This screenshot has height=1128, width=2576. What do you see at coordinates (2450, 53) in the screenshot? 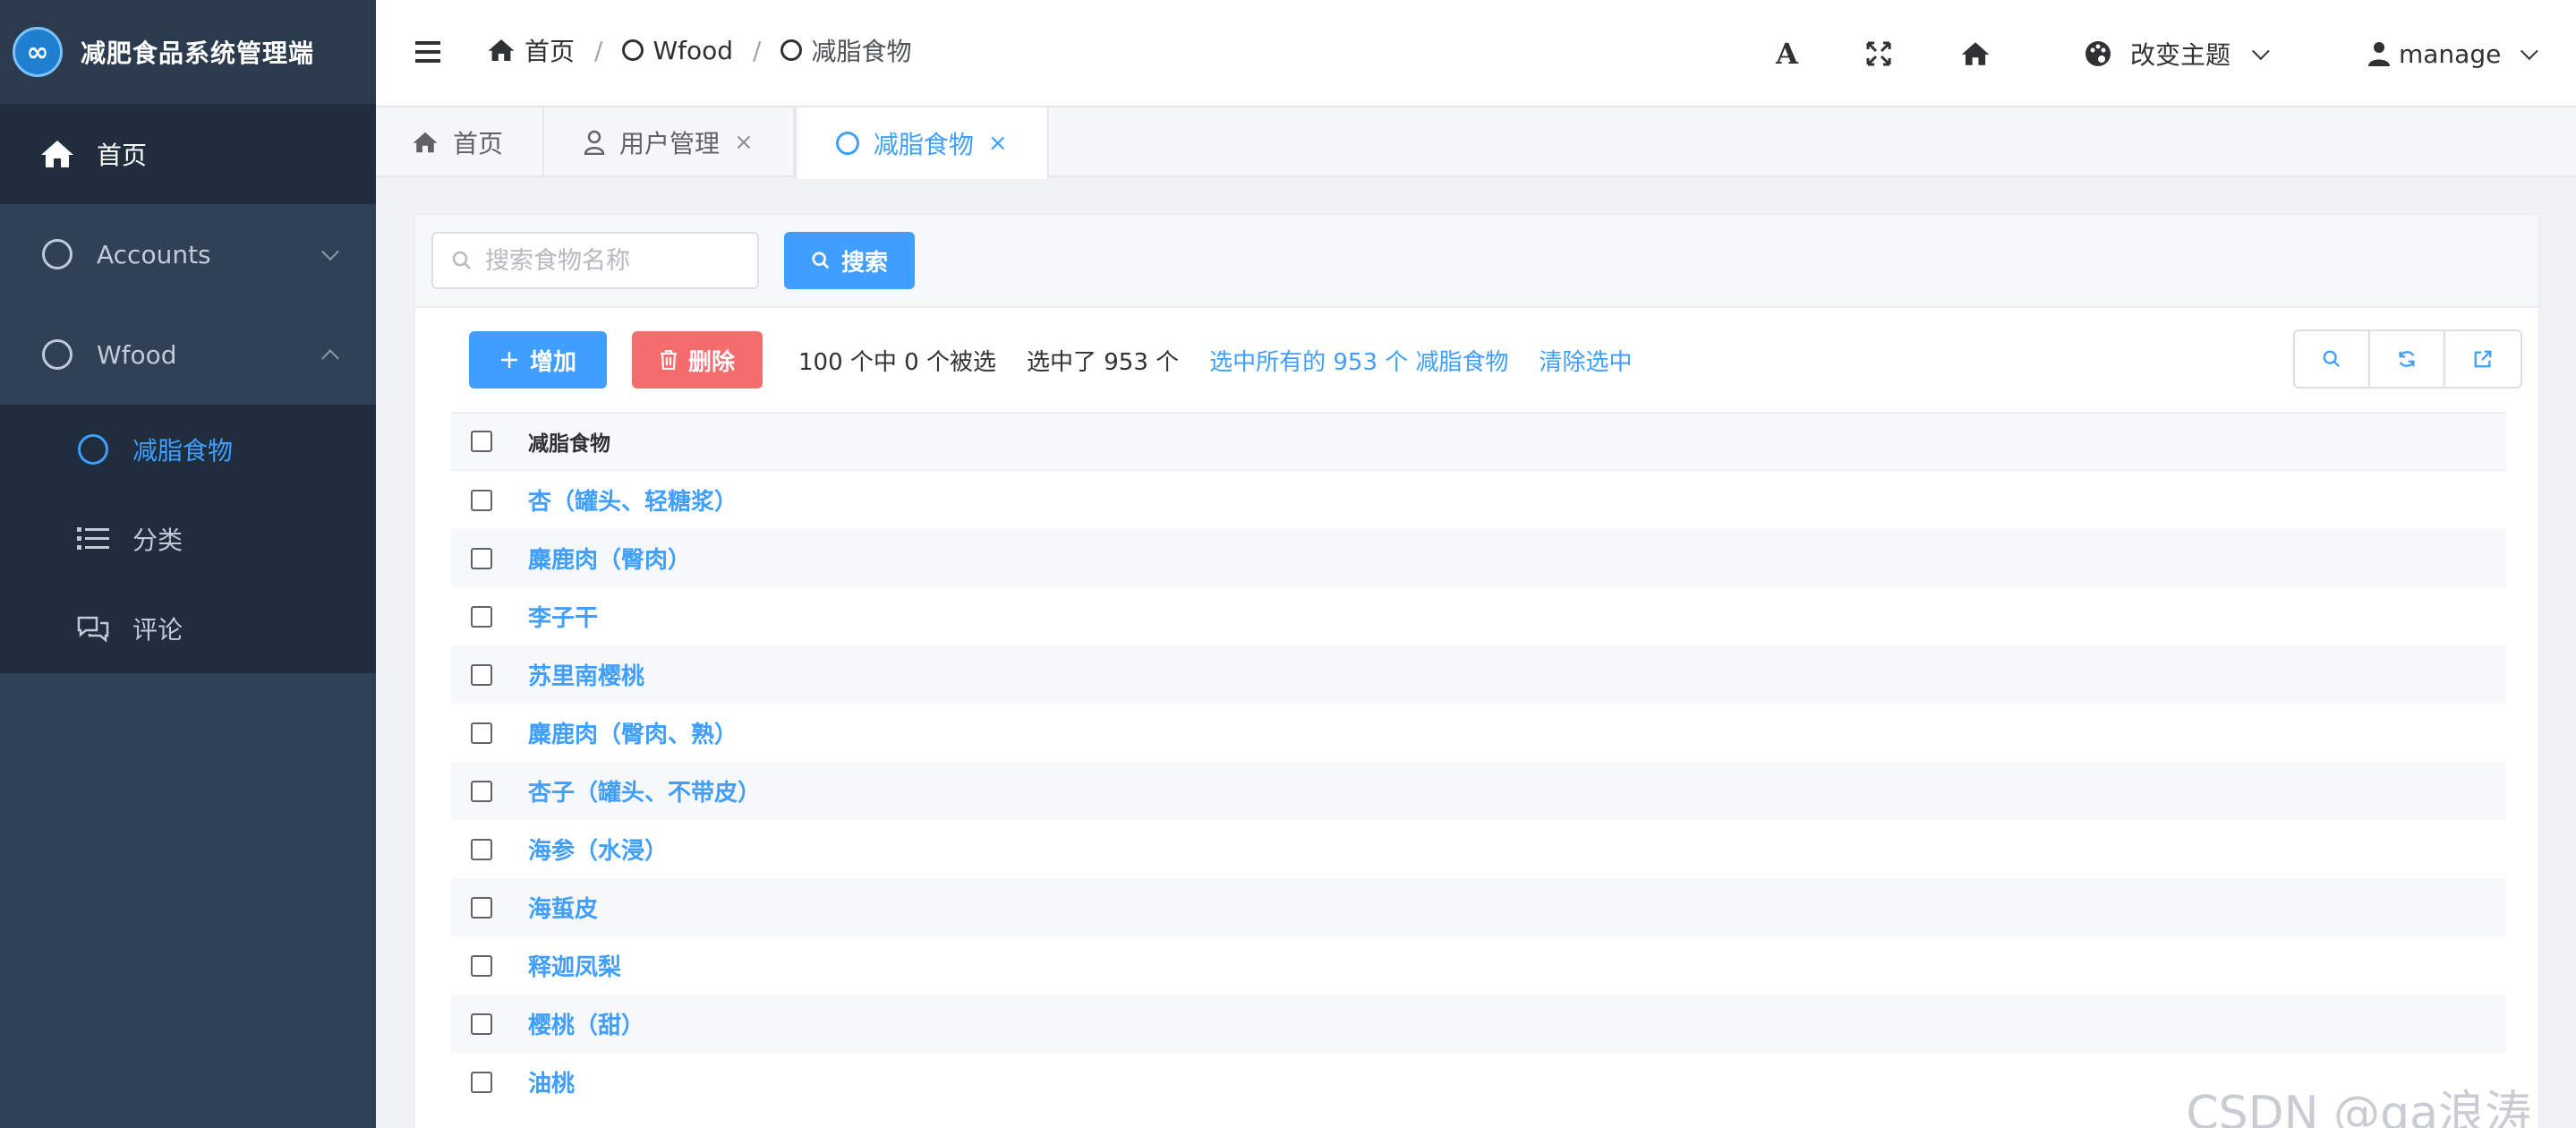
I see `user-name: manage` at bounding box center [2450, 53].